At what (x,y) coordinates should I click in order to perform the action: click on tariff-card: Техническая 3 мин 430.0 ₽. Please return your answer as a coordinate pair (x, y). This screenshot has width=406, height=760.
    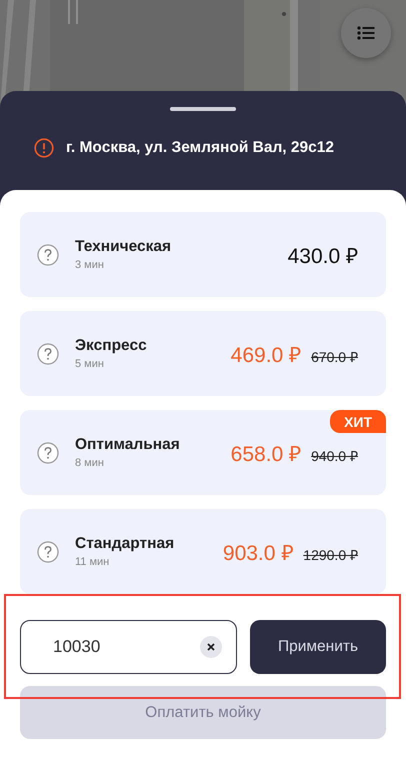
    Looking at the image, I should click on (203, 254).